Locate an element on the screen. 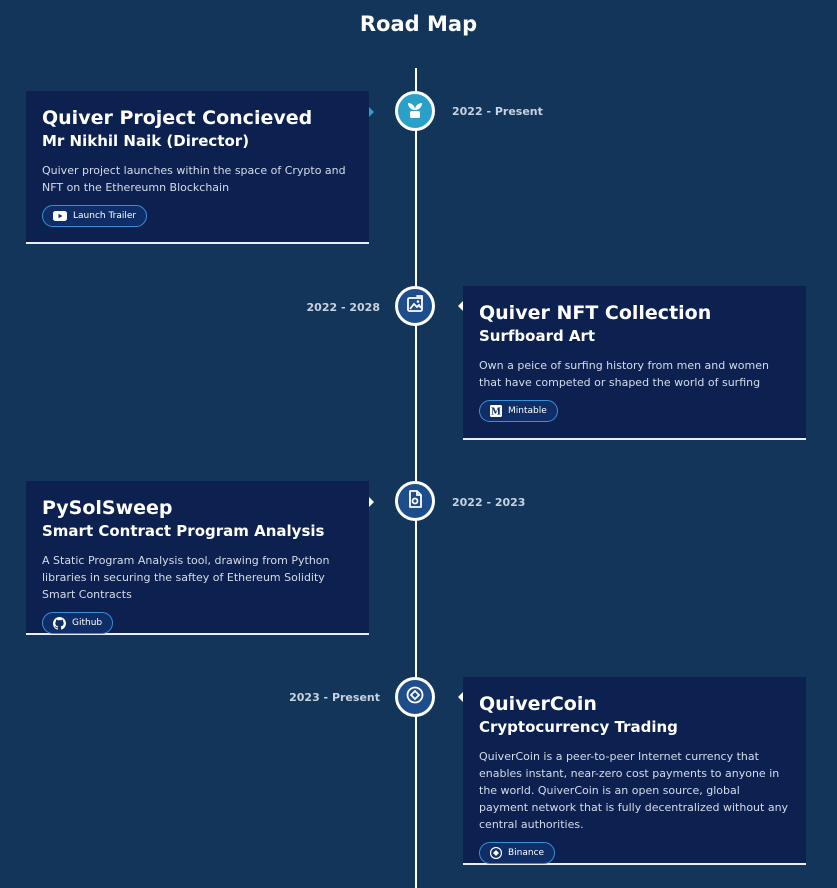  plant-icon is located at coordinates (415, 111).